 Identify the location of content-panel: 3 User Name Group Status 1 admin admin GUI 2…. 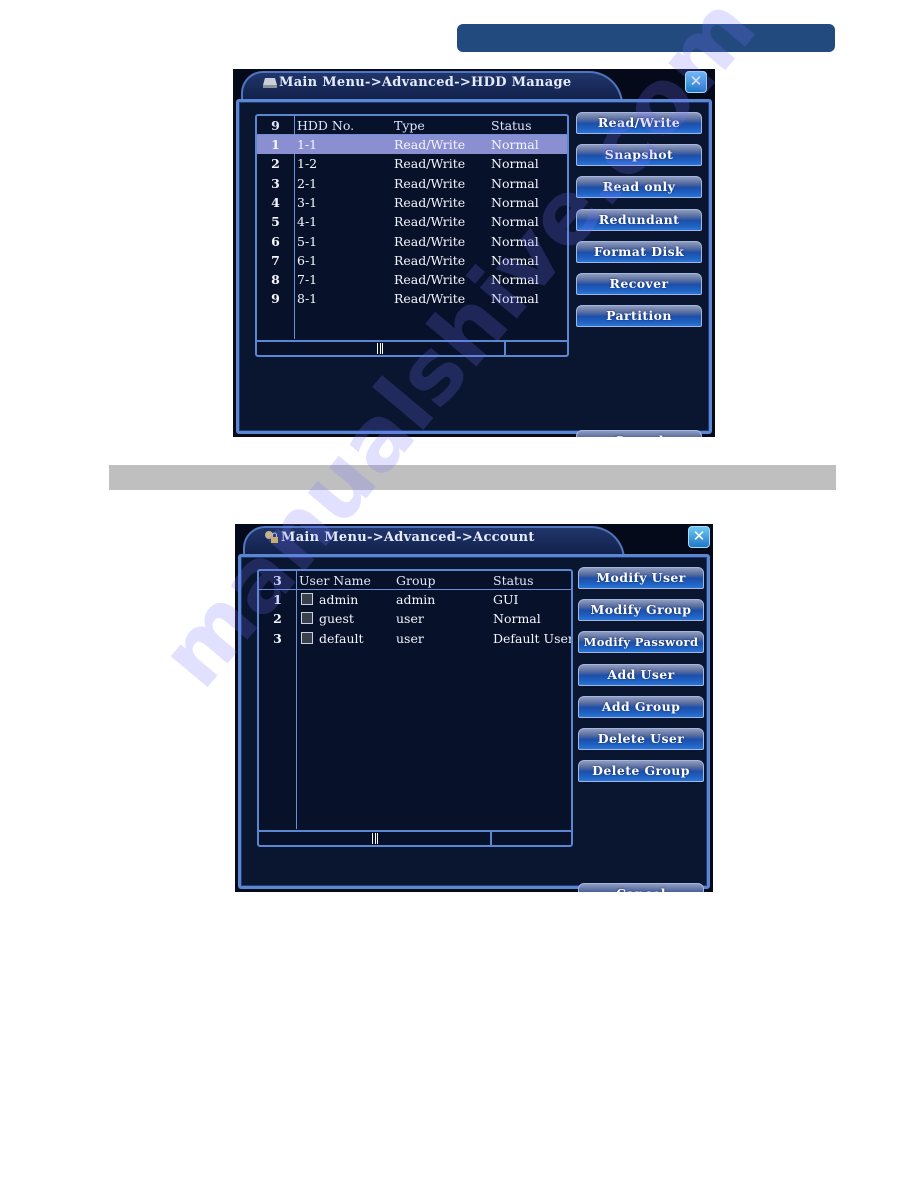
(474, 723).